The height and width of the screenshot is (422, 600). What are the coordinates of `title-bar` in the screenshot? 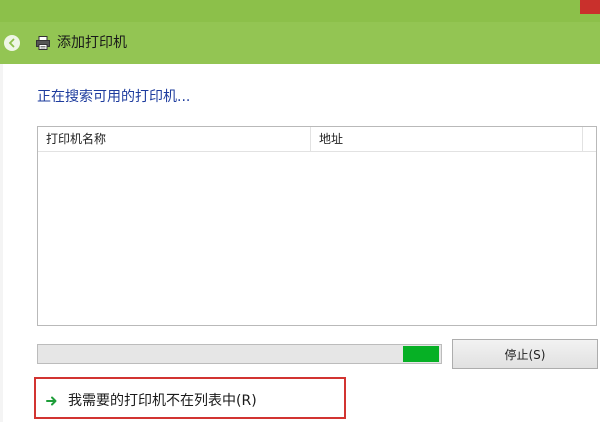 It's located at (300, 11).